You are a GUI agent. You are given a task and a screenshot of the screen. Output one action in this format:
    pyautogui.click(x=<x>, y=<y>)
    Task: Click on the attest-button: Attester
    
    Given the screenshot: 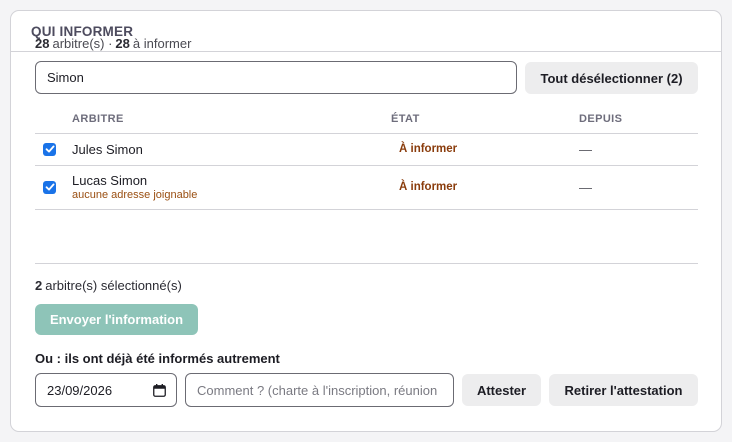 What is the action you would take?
    pyautogui.click(x=501, y=390)
    